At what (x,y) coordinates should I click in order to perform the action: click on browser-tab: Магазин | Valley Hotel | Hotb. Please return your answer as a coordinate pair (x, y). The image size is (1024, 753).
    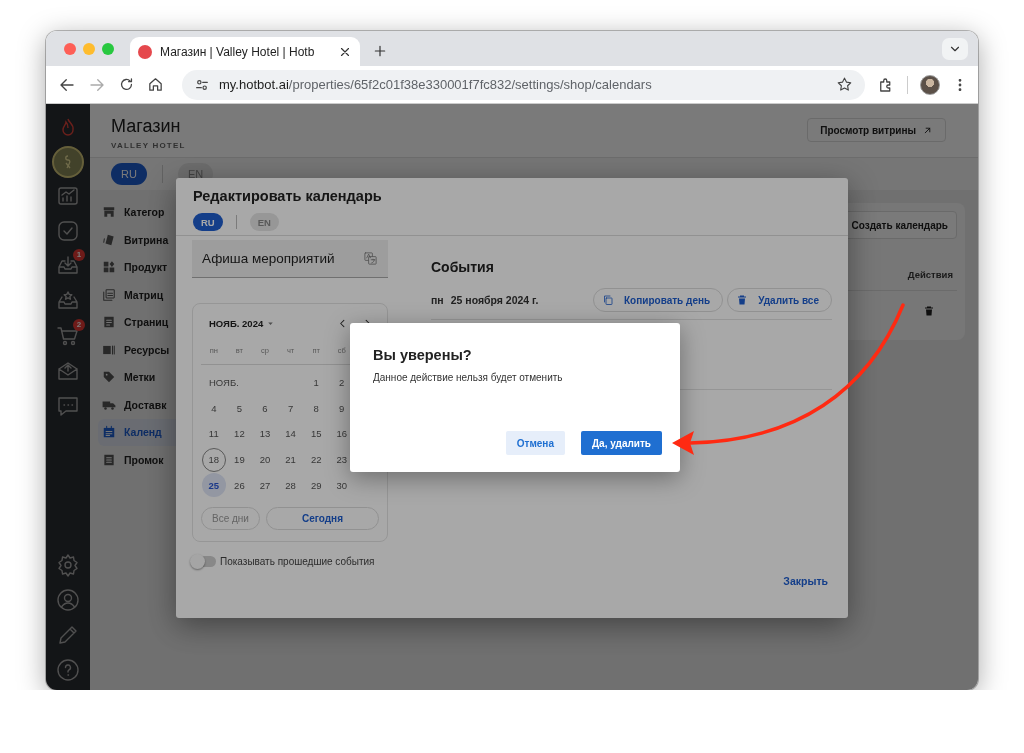
    Looking at the image, I should click on (245, 51).